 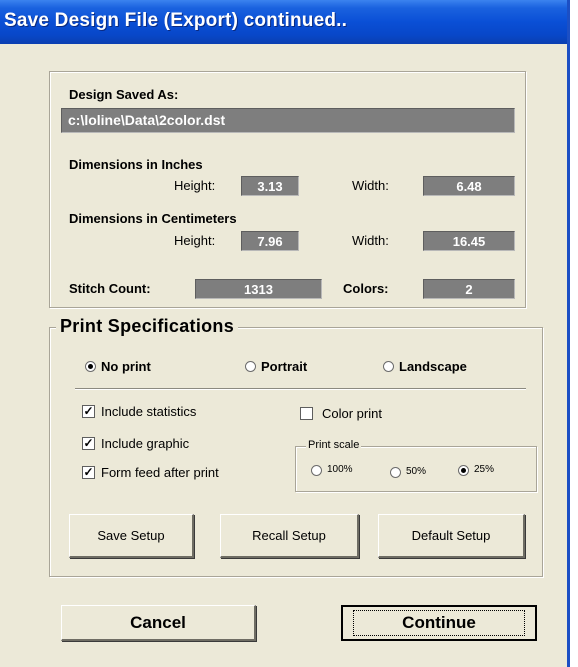 What do you see at coordinates (370, 185) in the screenshot?
I see `inches-width-label: Width:` at bounding box center [370, 185].